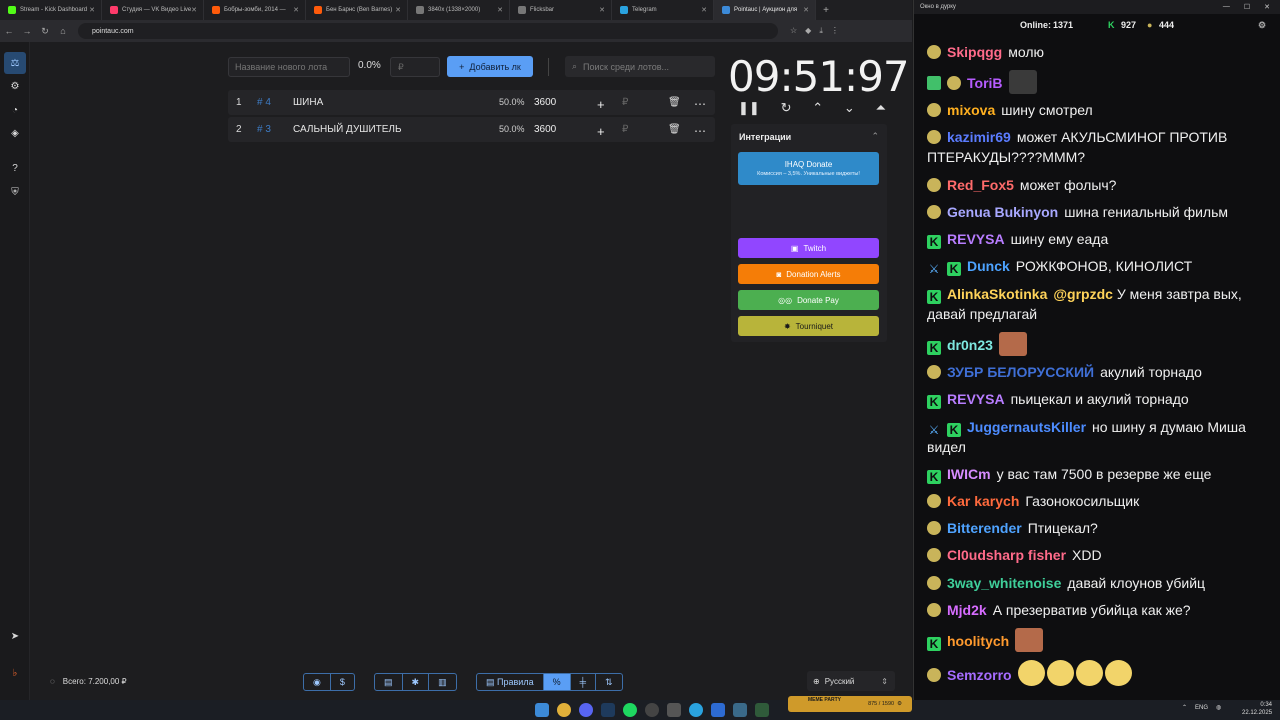 The height and width of the screenshot is (720, 1280). What do you see at coordinates (347, 129) in the screenshot?
I see `lot-name: САЛЬНЫЙ ДУШИТЕЛЬ` at bounding box center [347, 129].